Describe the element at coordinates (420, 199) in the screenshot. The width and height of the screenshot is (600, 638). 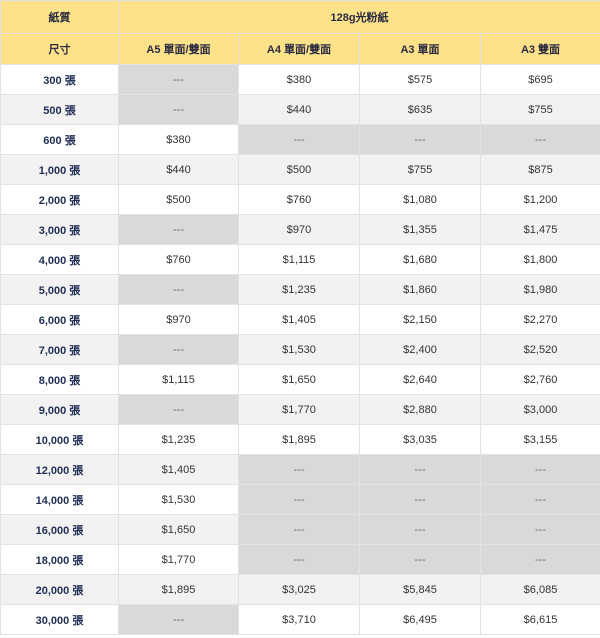
I see `price-a3-single-cell: $1,080` at that location.